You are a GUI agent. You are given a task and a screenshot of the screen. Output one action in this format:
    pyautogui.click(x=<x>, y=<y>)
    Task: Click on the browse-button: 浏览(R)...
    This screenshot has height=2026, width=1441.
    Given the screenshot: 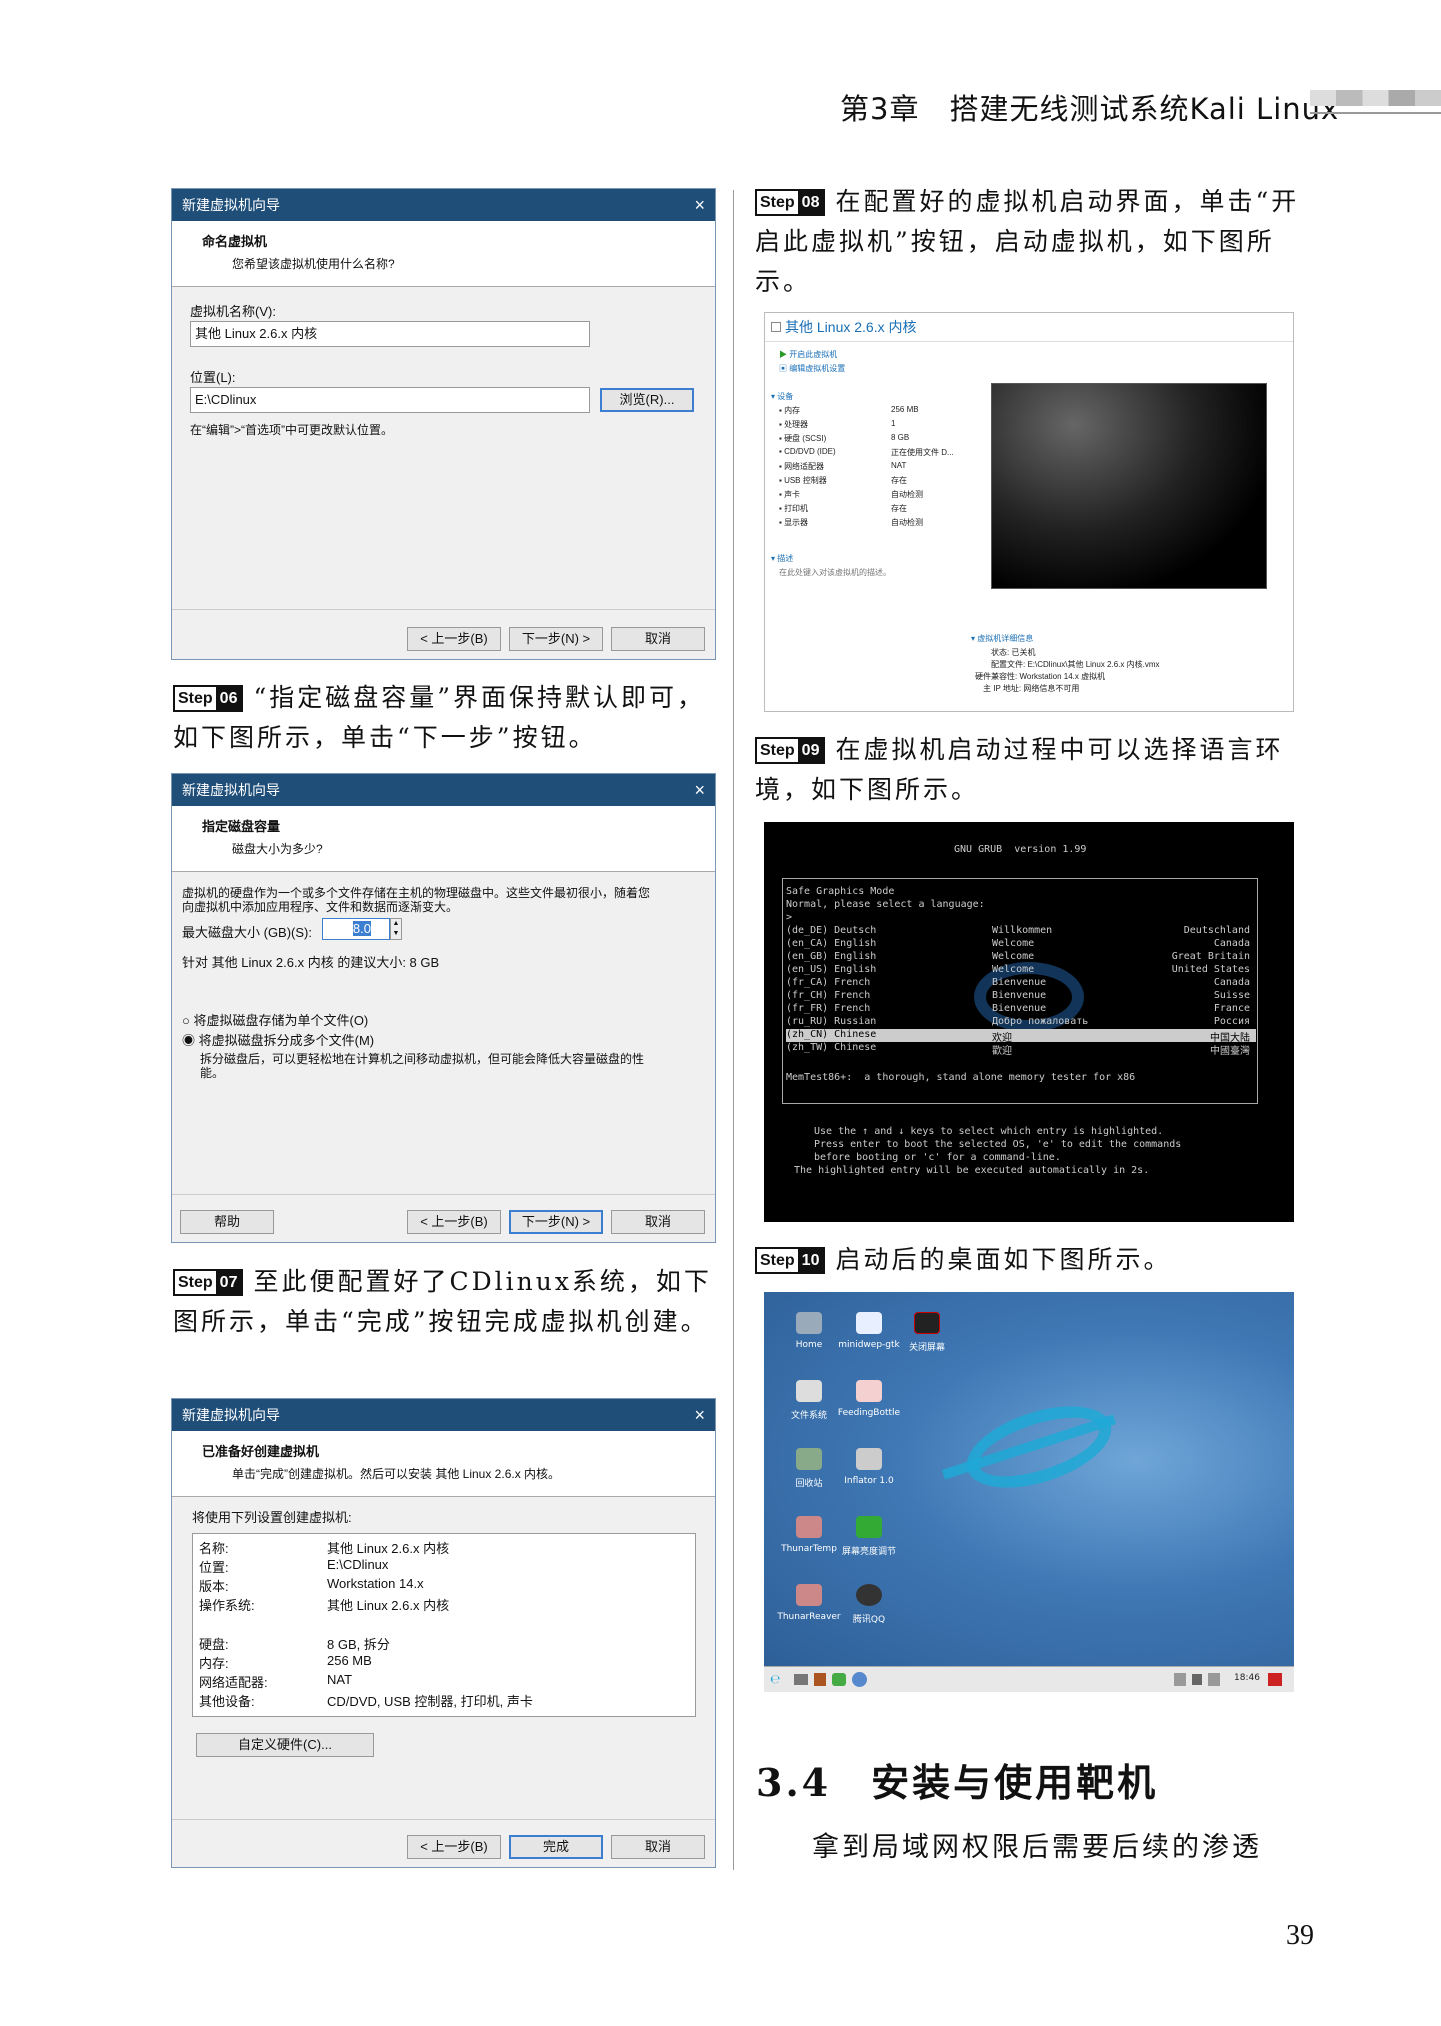 What is the action you would take?
    pyautogui.click(x=647, y=400)
    